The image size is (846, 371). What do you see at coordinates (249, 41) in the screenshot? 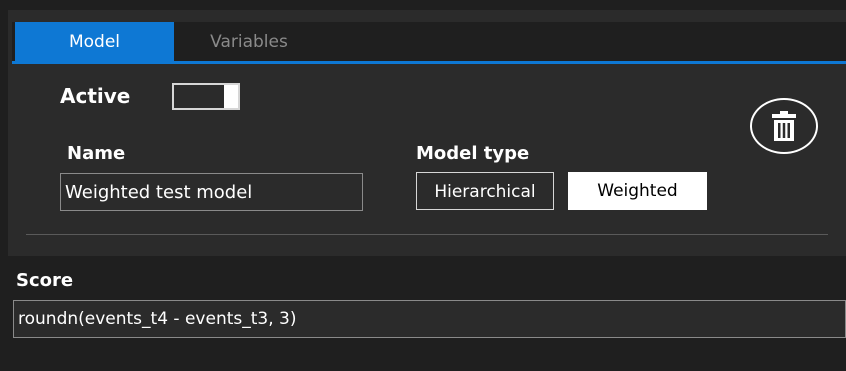
I see `tab-variables: Variables` at bounding box center [249, 41].